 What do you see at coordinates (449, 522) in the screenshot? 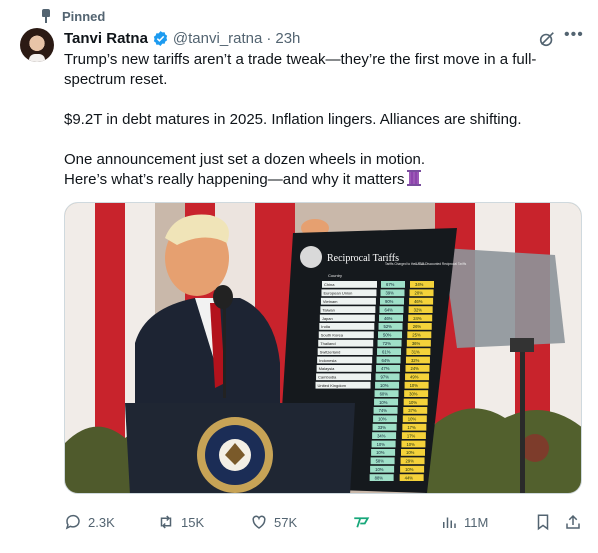
I see `views-icon` at bounding box center [449, 522].